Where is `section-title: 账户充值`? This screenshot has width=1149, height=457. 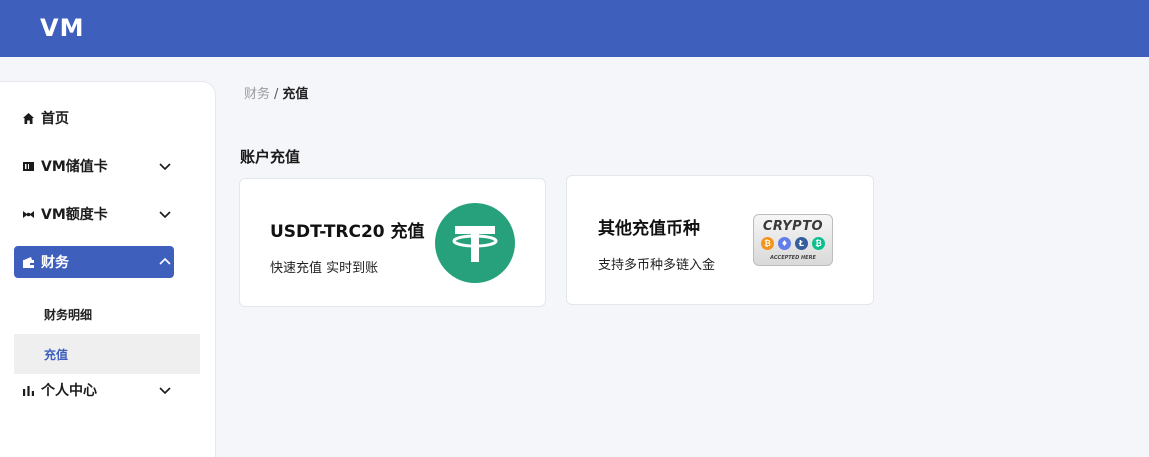 section-title: 账户充值 is located at coordinates (270, 157).